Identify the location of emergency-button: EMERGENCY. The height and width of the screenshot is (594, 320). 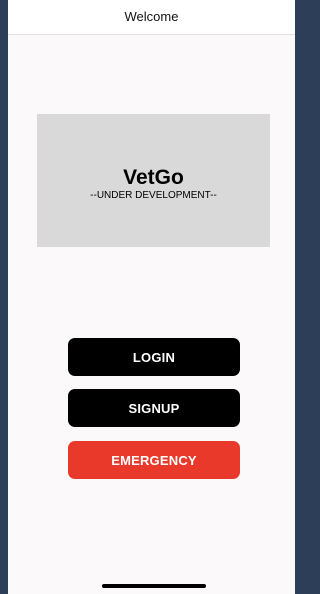
(154, 460).